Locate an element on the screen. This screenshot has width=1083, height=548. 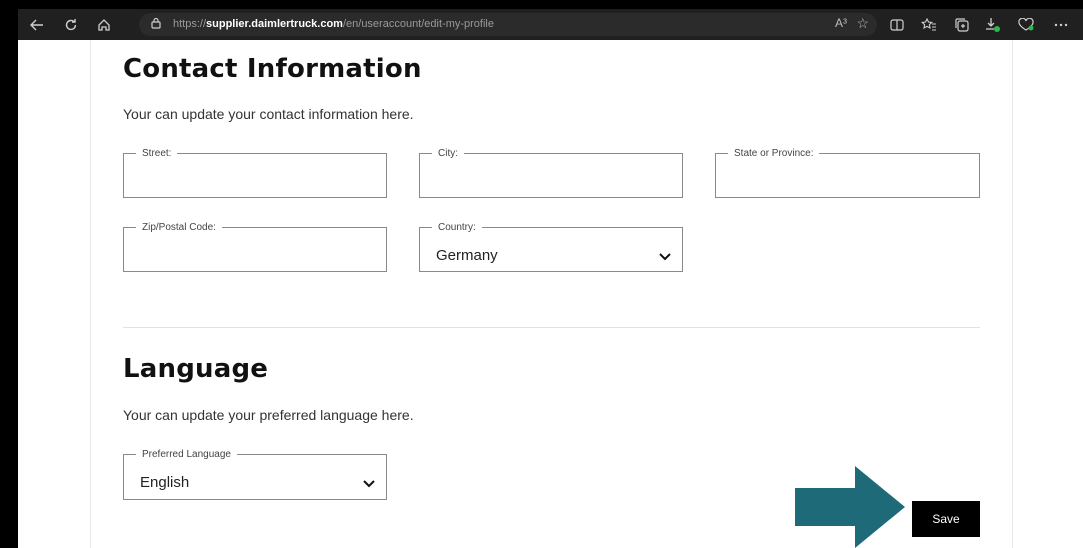
lock-icon is located at coordinates (156, 23).